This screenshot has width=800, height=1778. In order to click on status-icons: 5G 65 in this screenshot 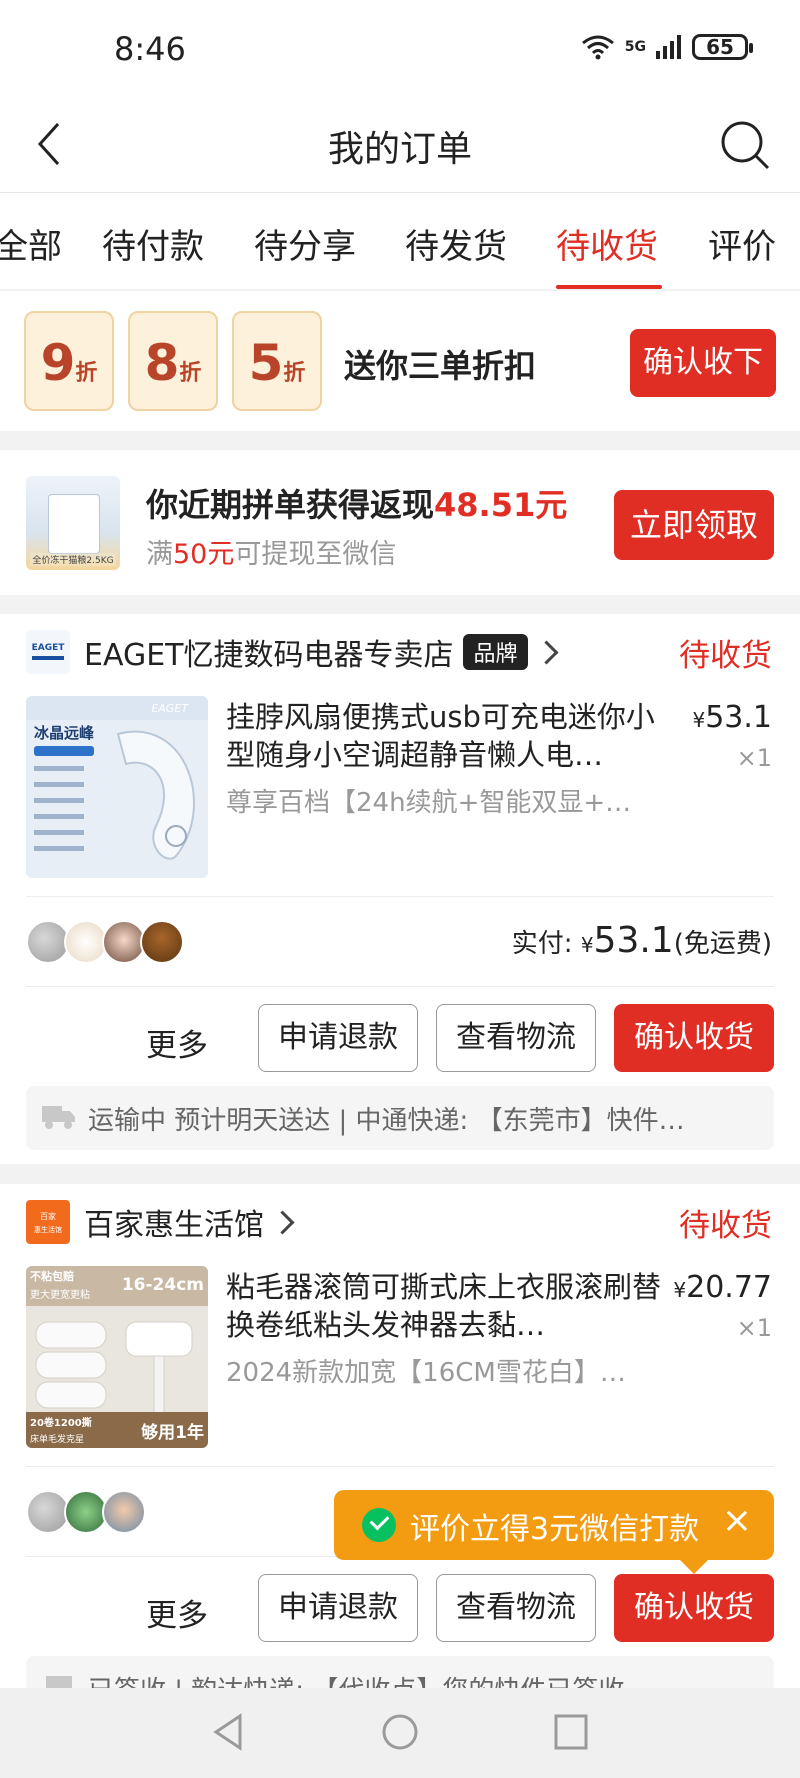, I will do `click(667, 47)`.